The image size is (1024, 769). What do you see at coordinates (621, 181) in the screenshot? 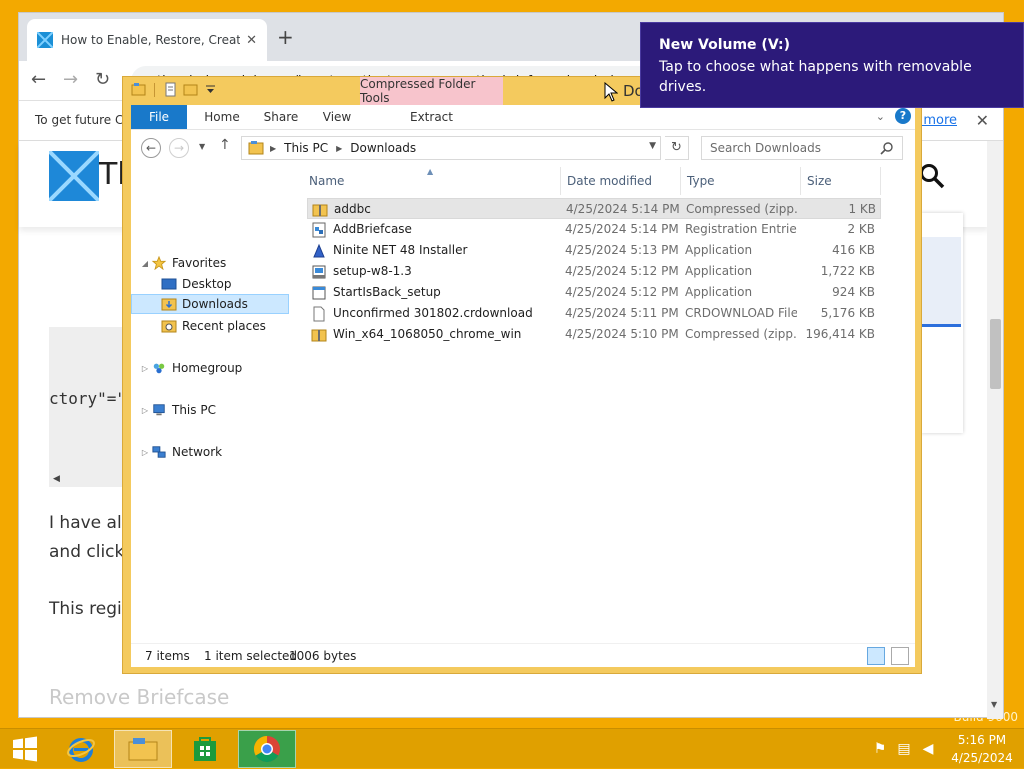
I see `column-header-date-modified: Date modified` at bounding box center [621, 181].